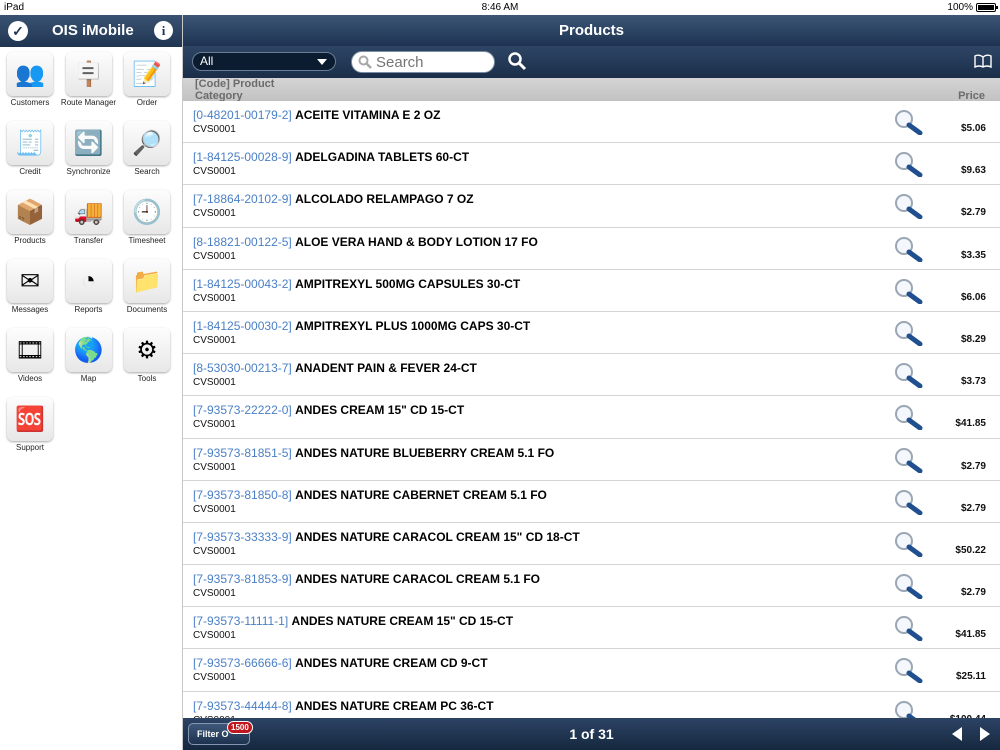  What do you see at coordinates (147, 292) in the screenshot?
I see `sidebar-item-documents: 📁 Documents` at bounding box center [147, 292].